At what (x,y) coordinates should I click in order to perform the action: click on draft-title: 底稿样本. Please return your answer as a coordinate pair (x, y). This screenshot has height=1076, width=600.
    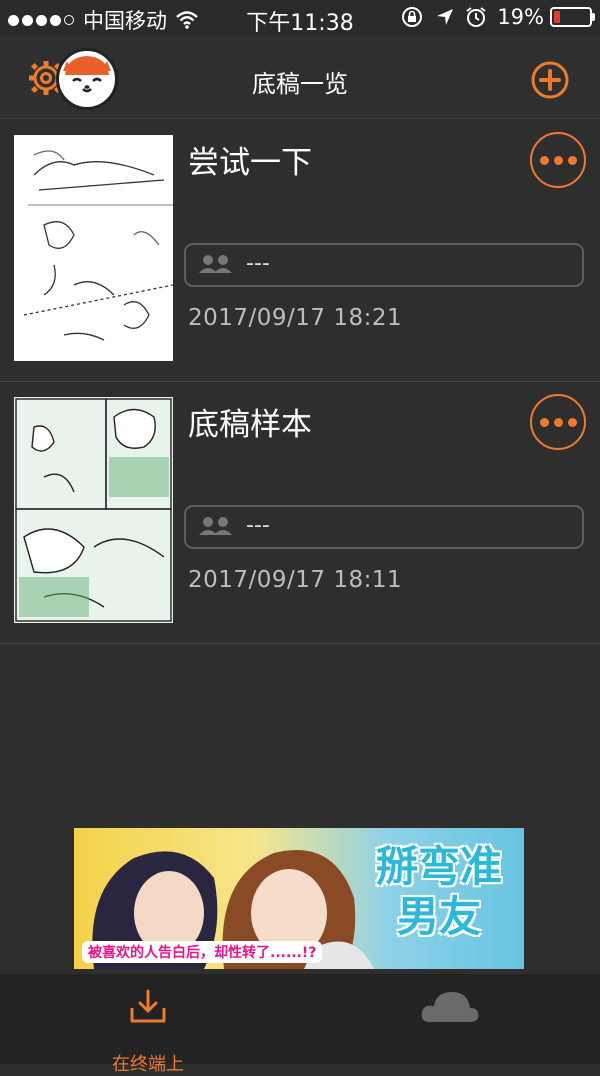
    Looking at the image, I should click on (250, 425).